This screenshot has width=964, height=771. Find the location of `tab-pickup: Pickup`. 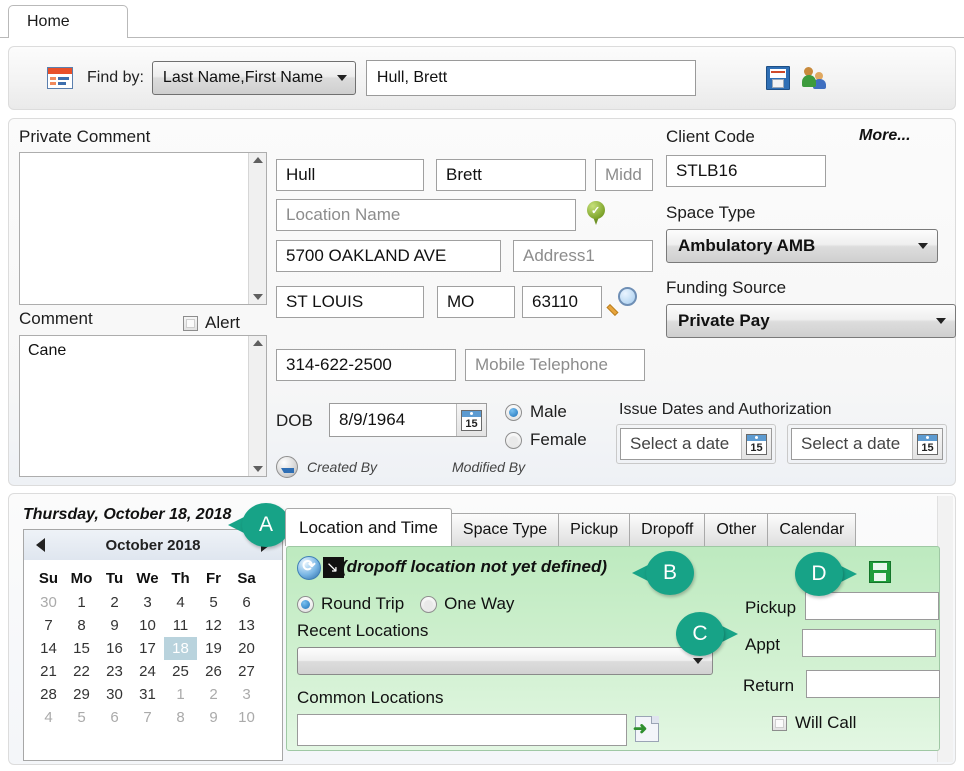

tab-pickup: Pickup is located at coordinates (594, 529).